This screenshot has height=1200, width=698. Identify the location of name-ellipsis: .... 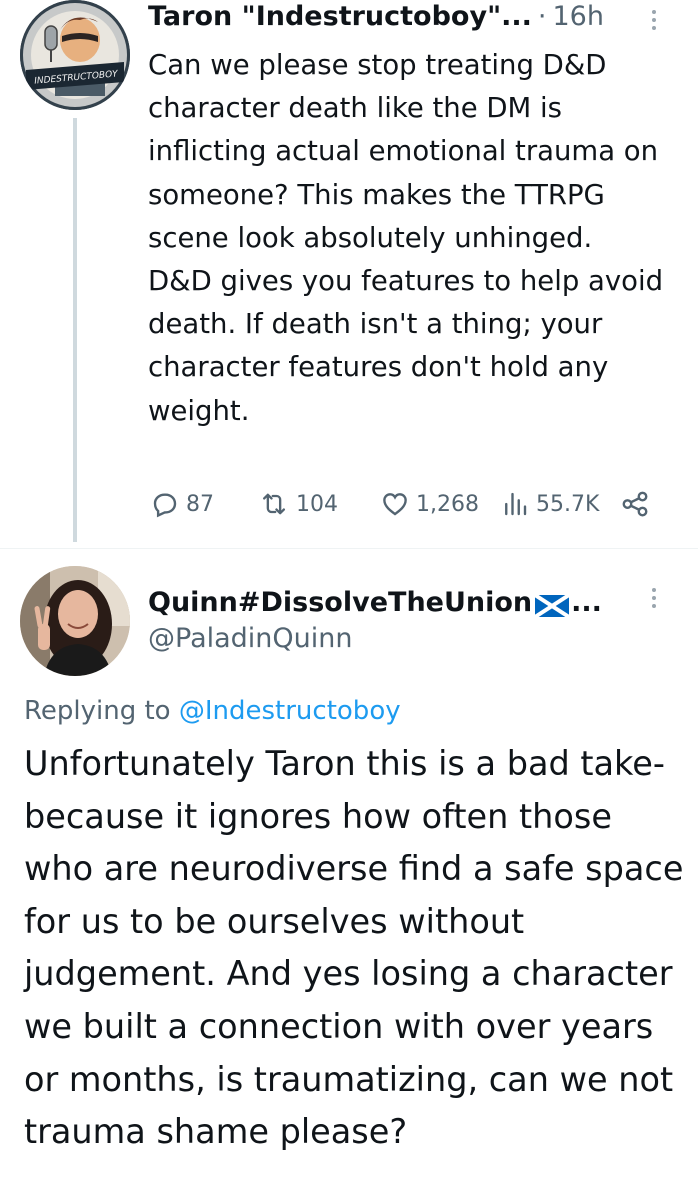
(586, 602).